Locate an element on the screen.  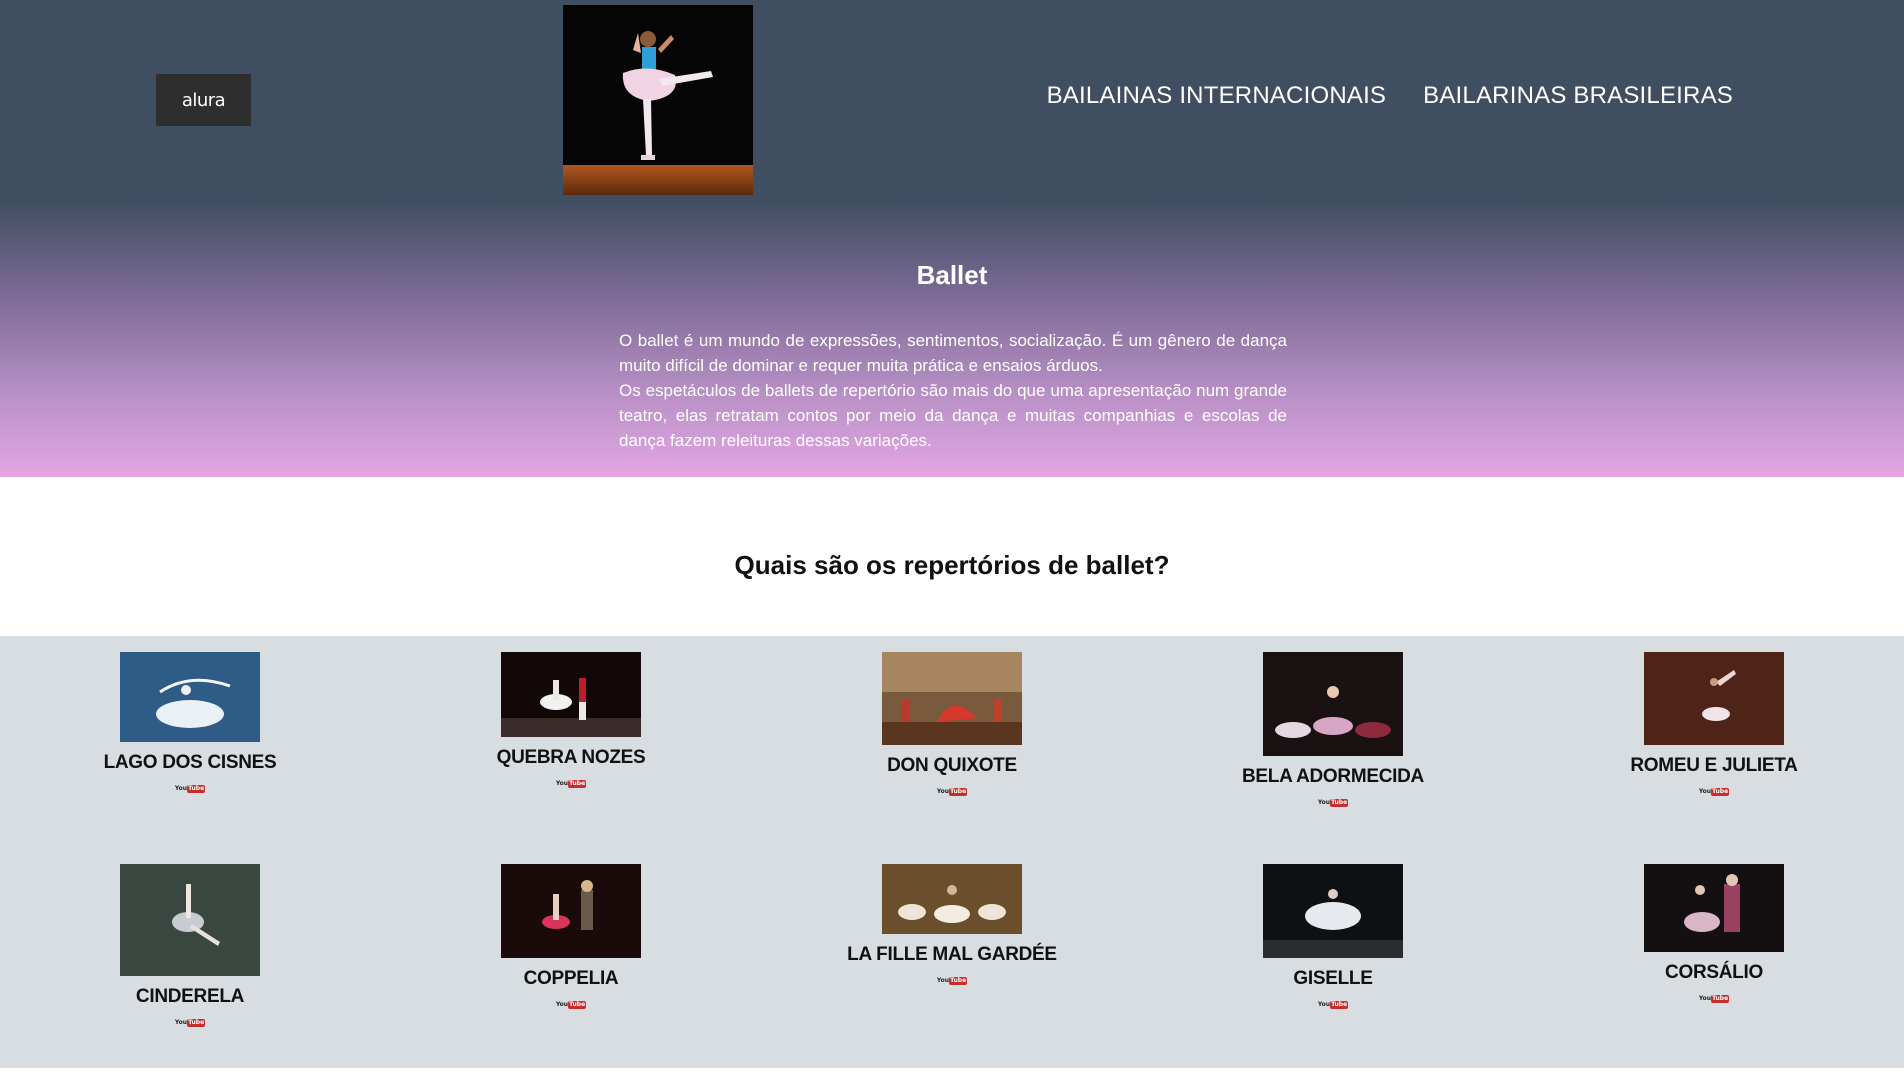
repertoire-card-la-fille-mal-gardee: LA FILLE MAL GARDÉE You Tube is located at coordinates (952, 925).